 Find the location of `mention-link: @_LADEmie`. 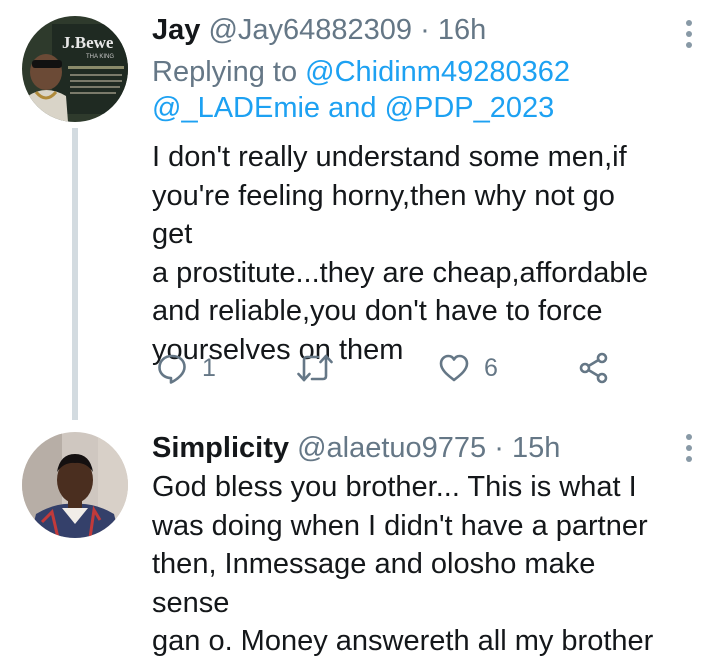

mention-link: @_LADEmie is located at coordinates (236, 108).